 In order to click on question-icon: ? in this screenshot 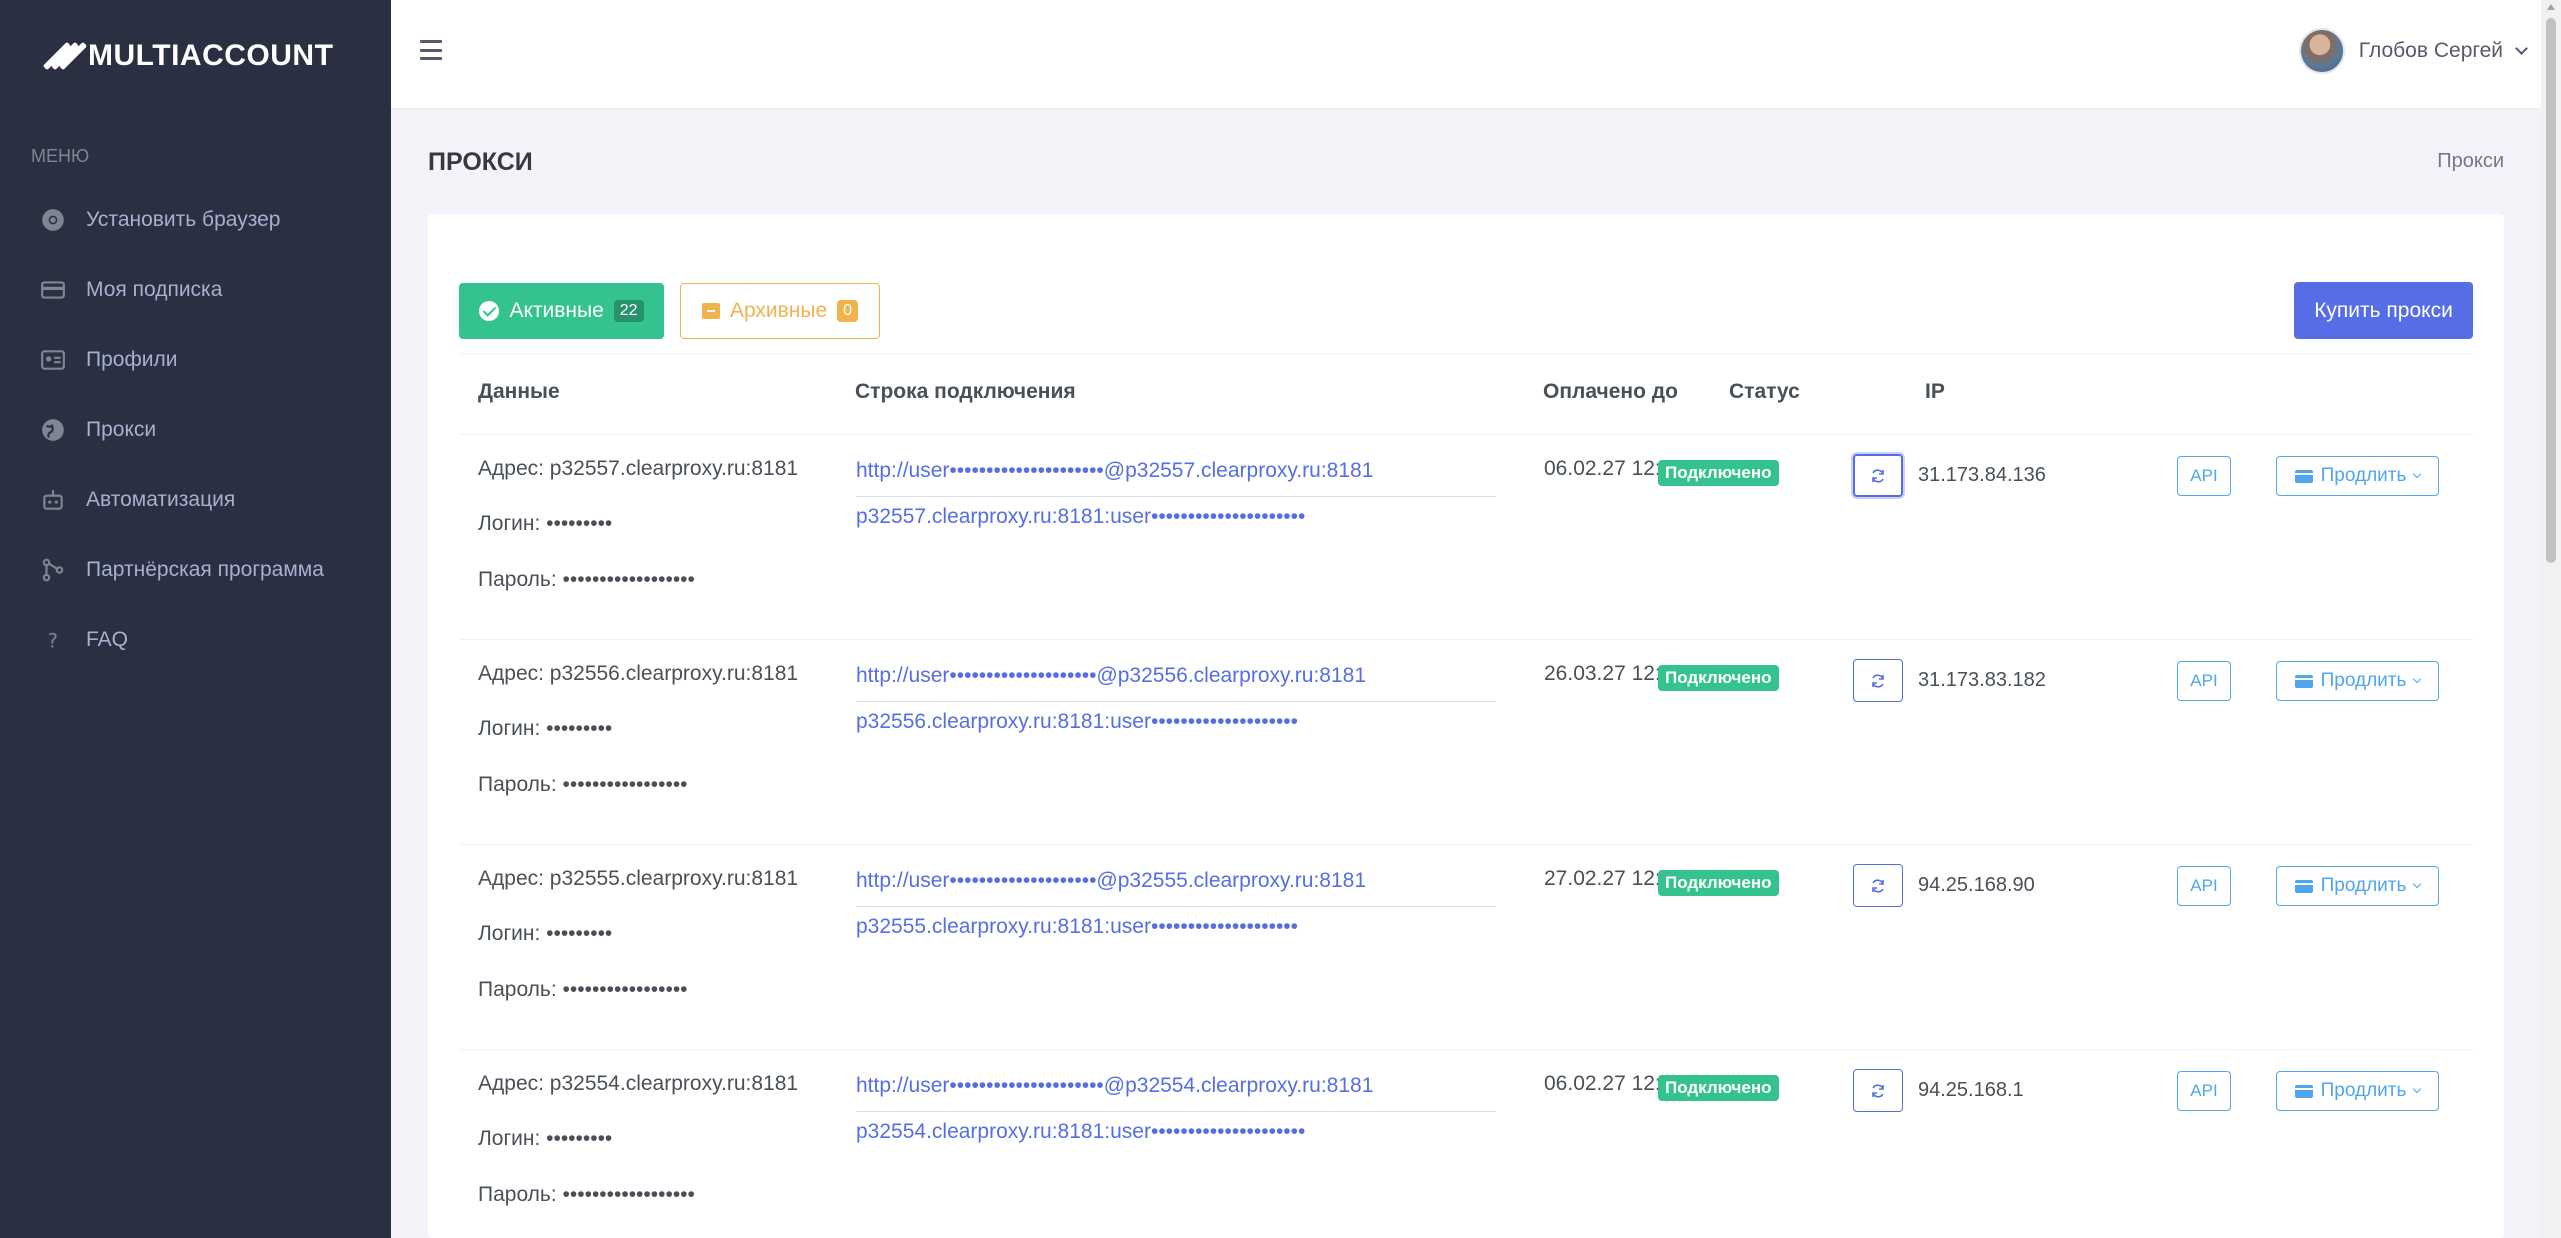, I will do `click(53, 640)`.